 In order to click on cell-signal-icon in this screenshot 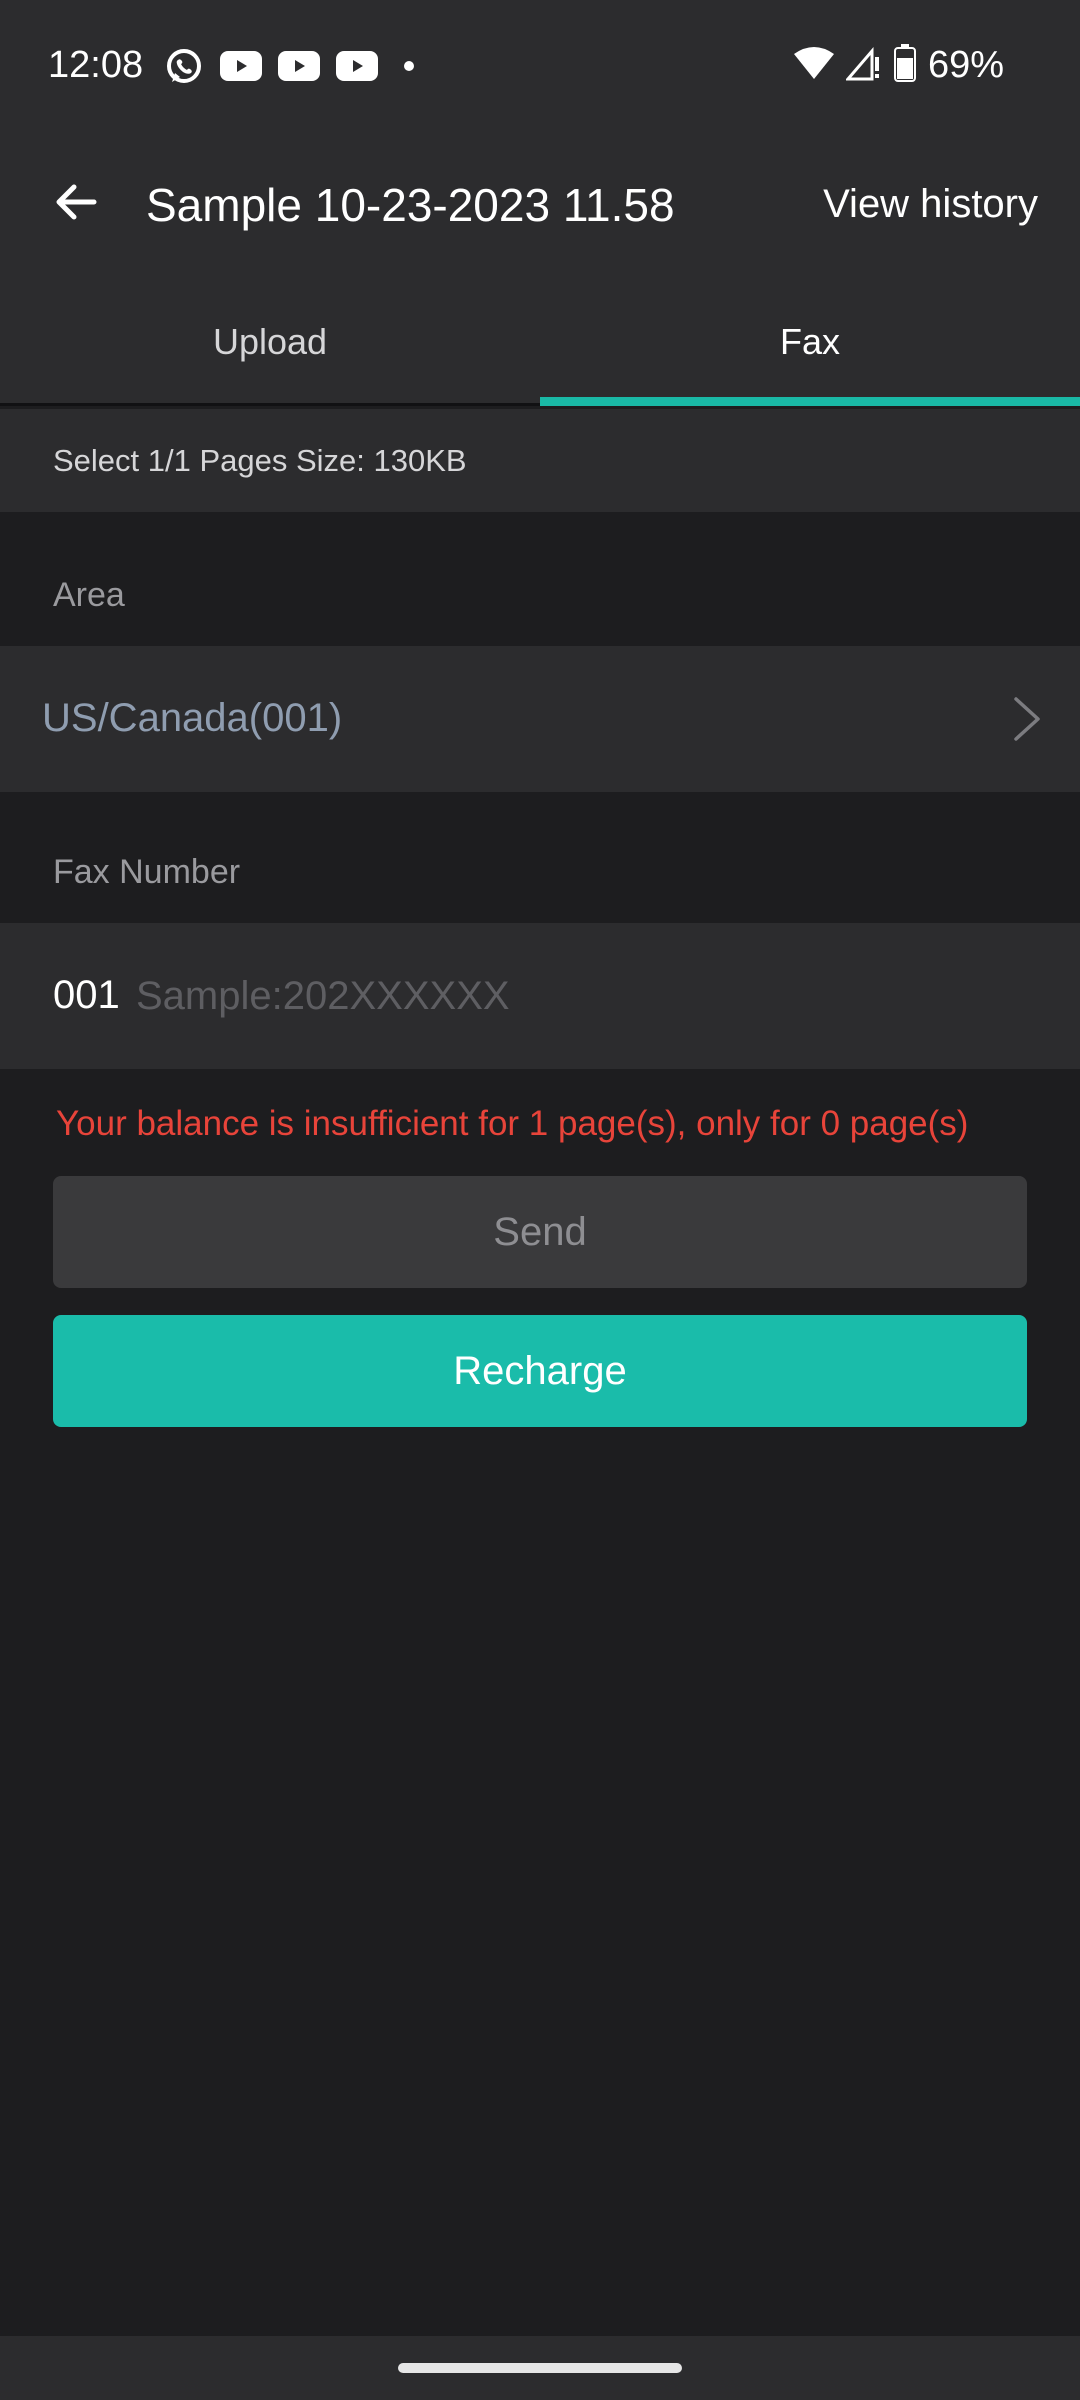, I will do `click(863, 65)`.